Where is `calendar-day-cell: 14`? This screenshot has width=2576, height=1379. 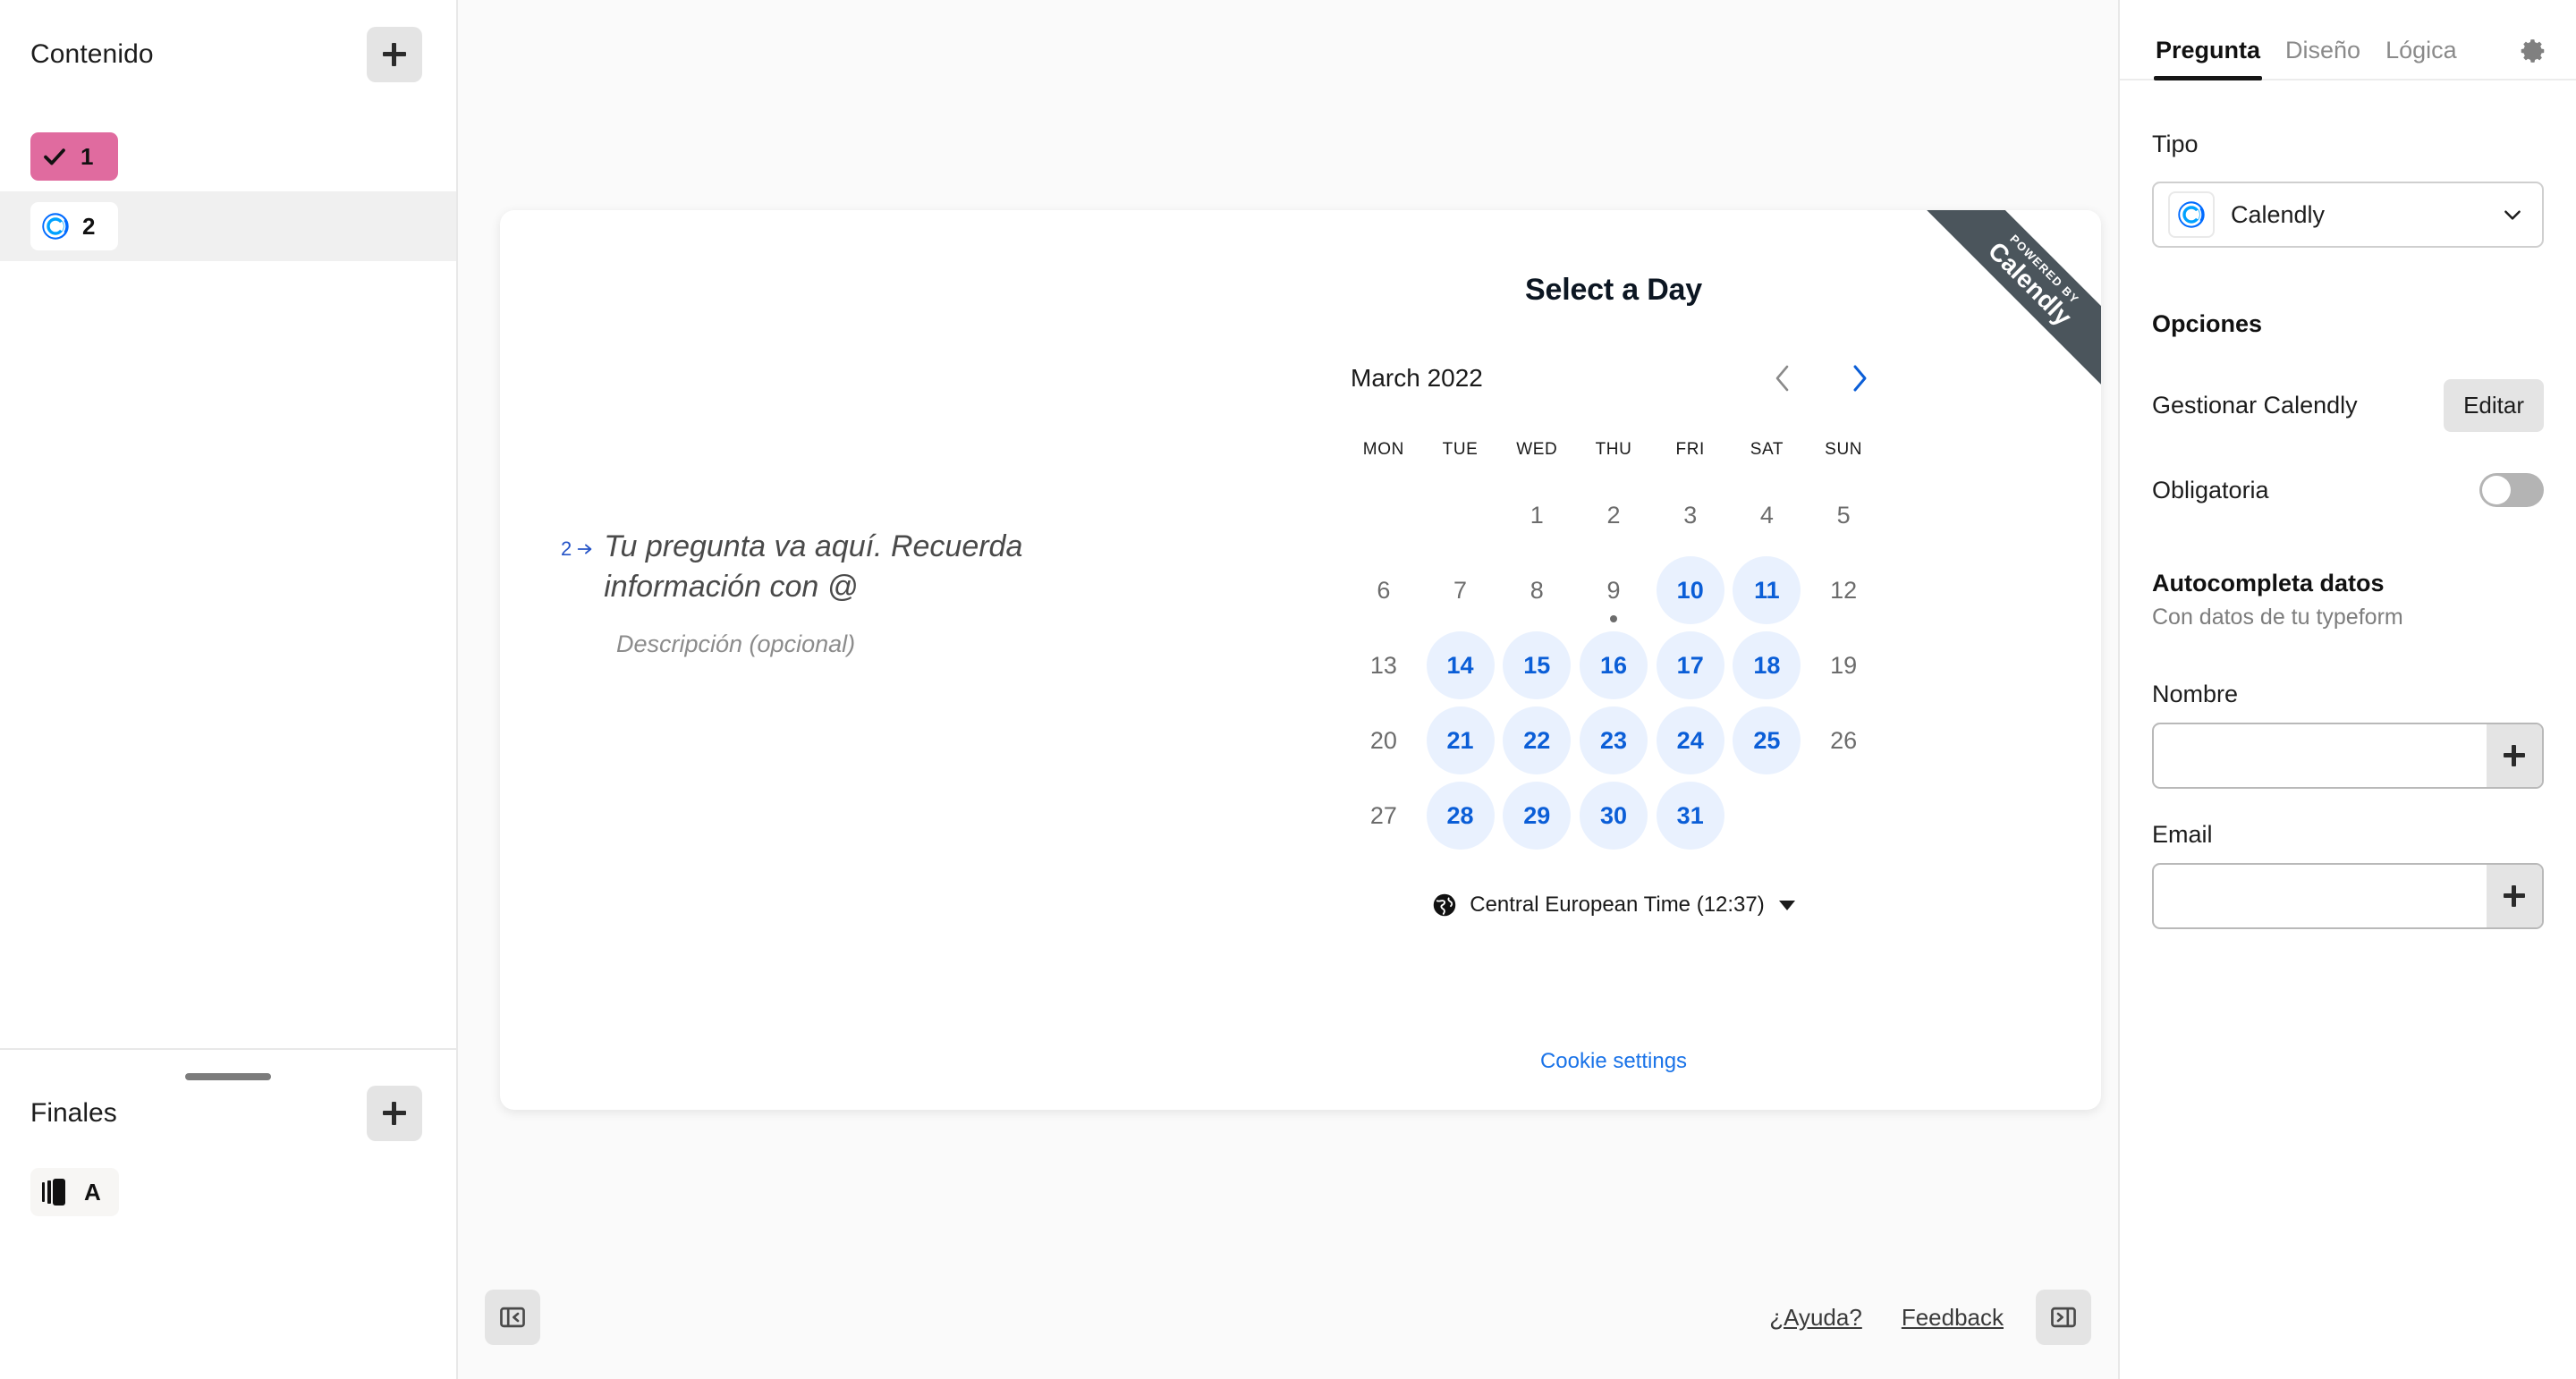
calendar-day-cell: 14 is located at coordinates (1460, 665).